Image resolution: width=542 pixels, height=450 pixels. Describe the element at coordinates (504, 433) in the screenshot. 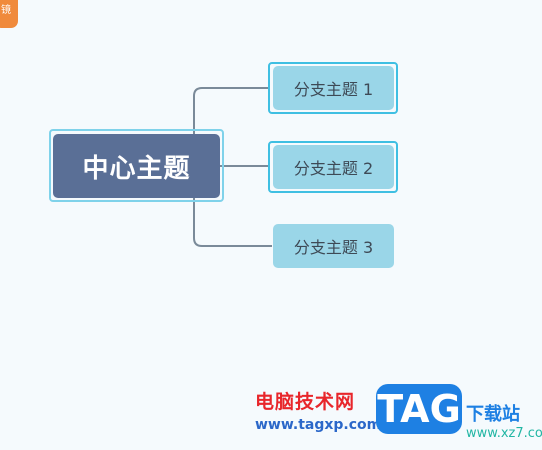

I see `download-site-url: www.xz7.com` at that location.